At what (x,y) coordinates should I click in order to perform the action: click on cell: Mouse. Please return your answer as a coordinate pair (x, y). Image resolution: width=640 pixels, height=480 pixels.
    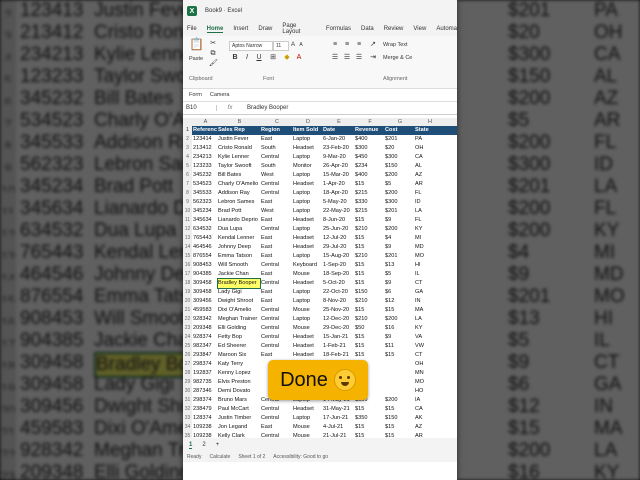
    Looking at the image, I should click on (307, 328).